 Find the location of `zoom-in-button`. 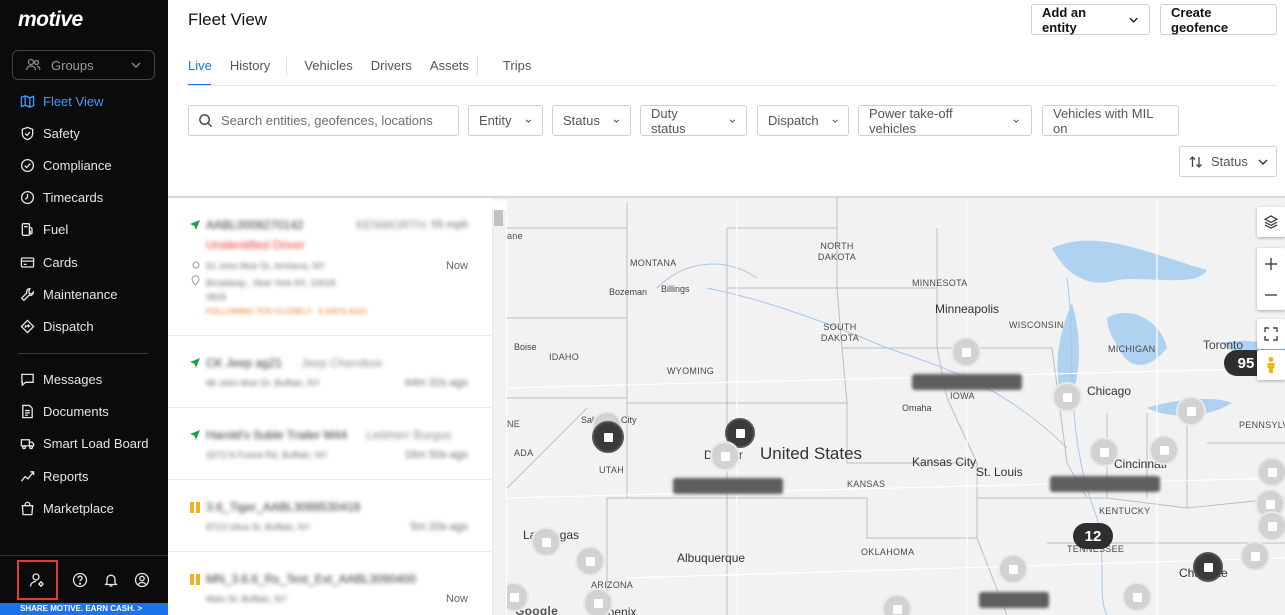

zoom-in-button is located at coordinates (1271, 263).